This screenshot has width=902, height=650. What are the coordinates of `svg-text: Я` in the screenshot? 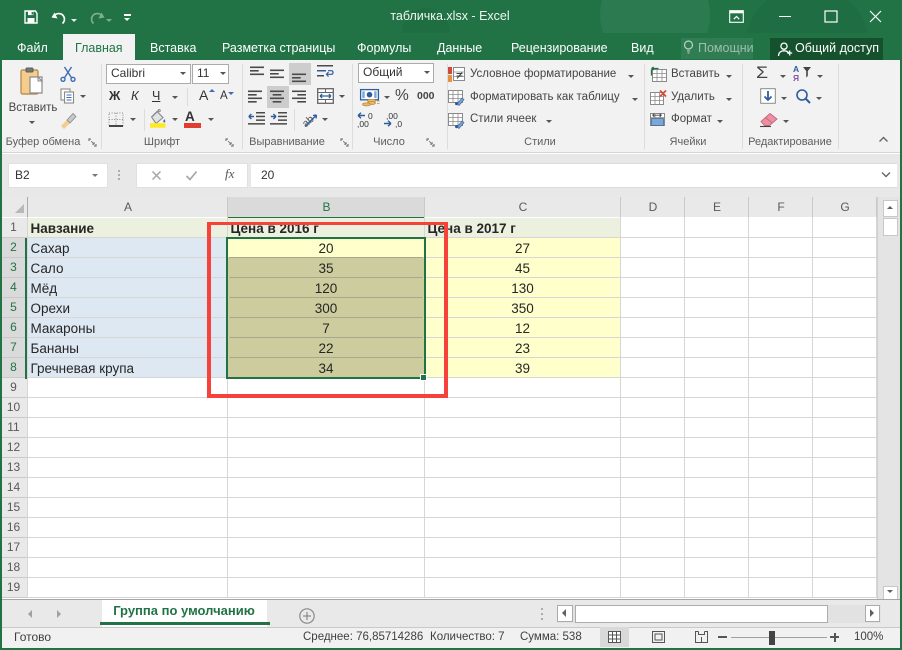 It's located at (796, 78).